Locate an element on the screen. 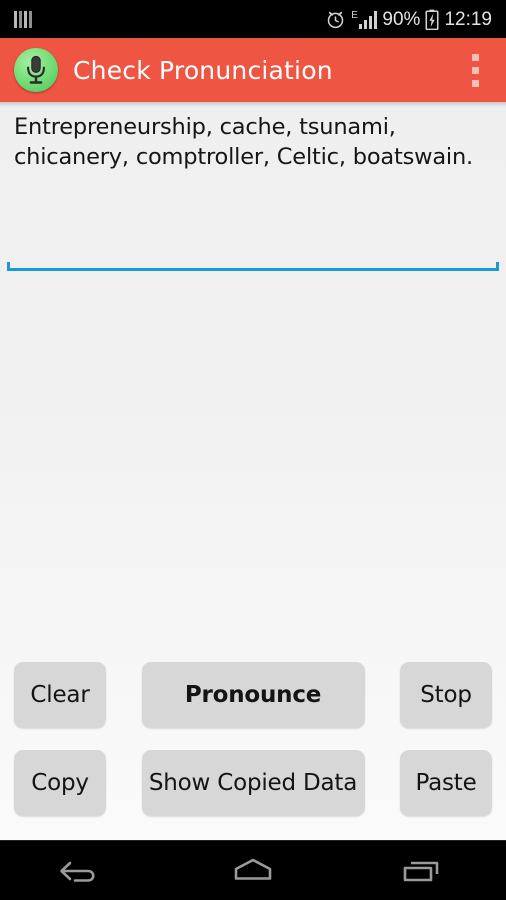 The width and height of the screenshot is (506, 900). pronounce-button: Pronounce is located at coordinates (253, 695).